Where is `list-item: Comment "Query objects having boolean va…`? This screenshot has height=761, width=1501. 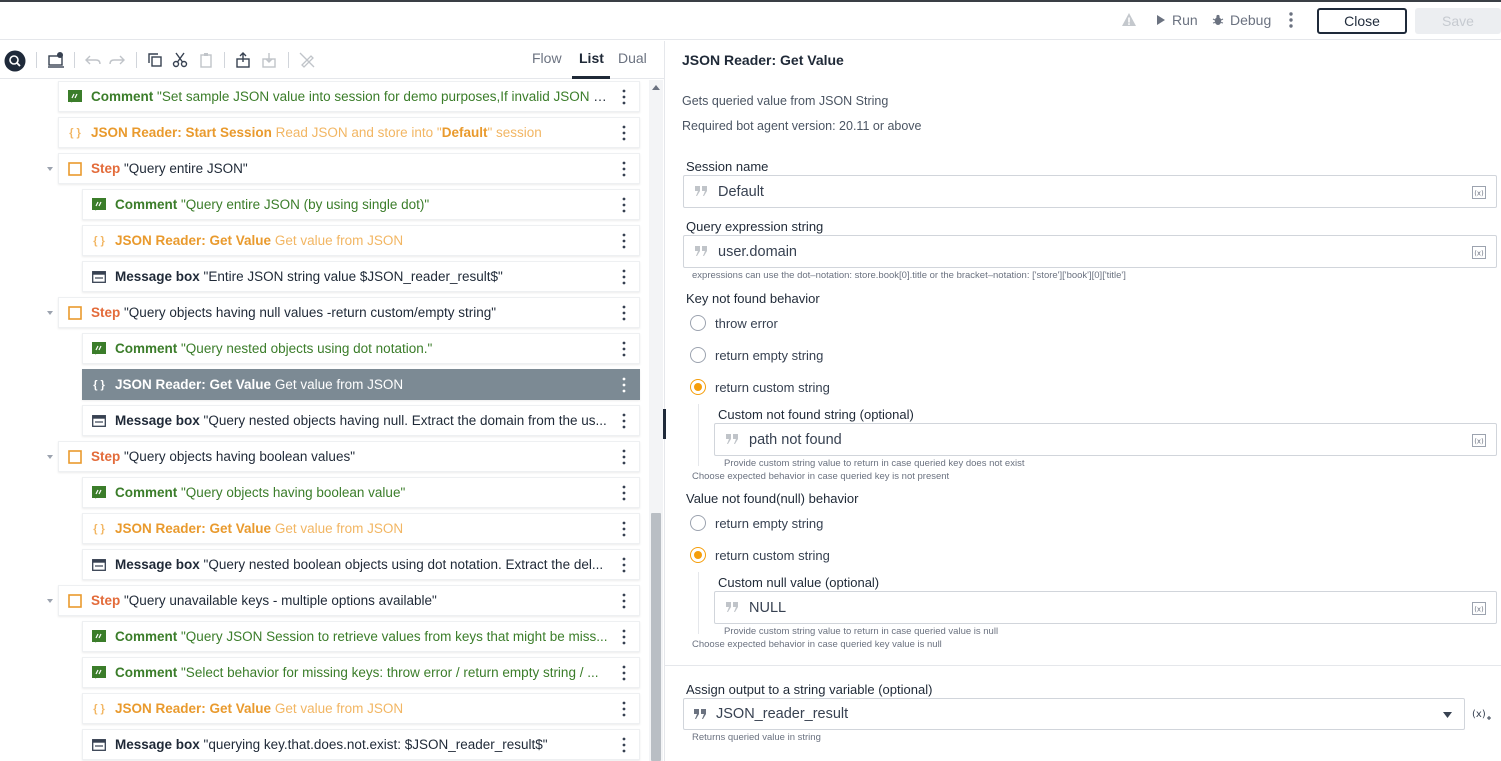
list-item: Comment "Query objects having boolean va… is located at coordinates (361, 492).